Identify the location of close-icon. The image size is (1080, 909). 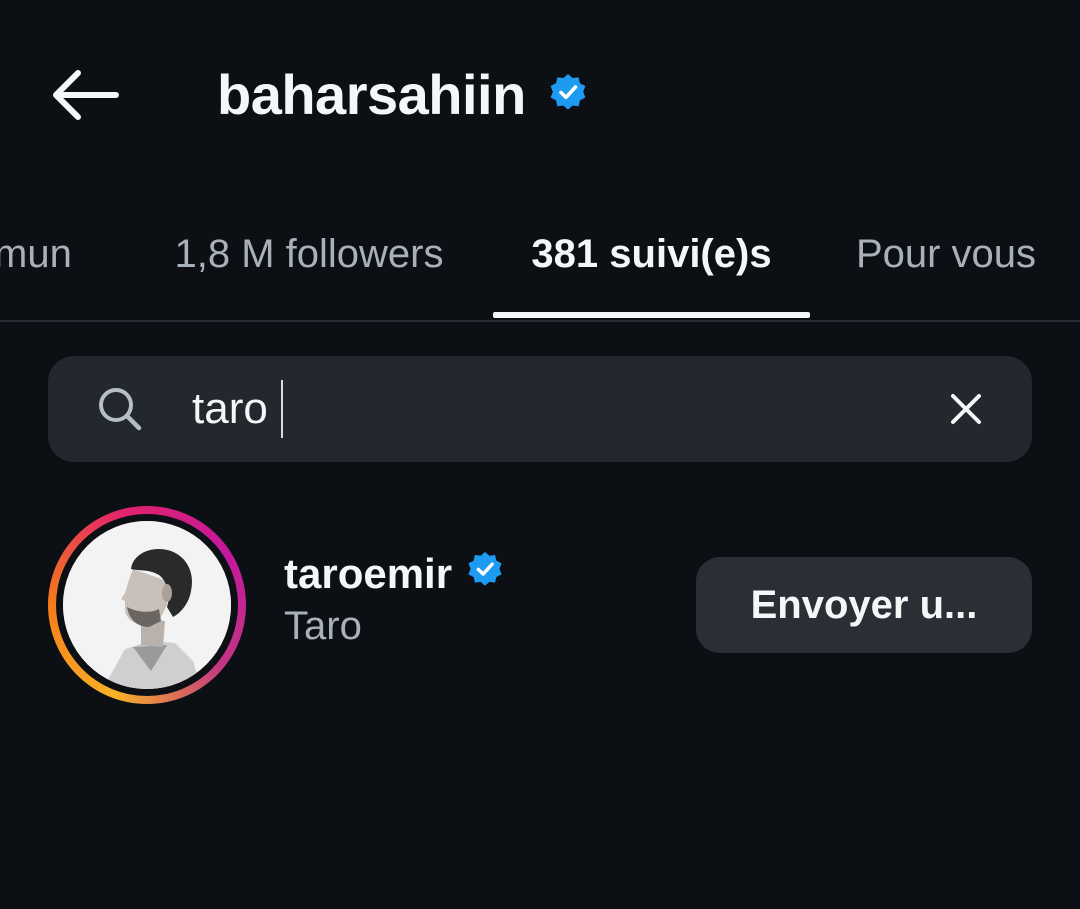
(966, 409).